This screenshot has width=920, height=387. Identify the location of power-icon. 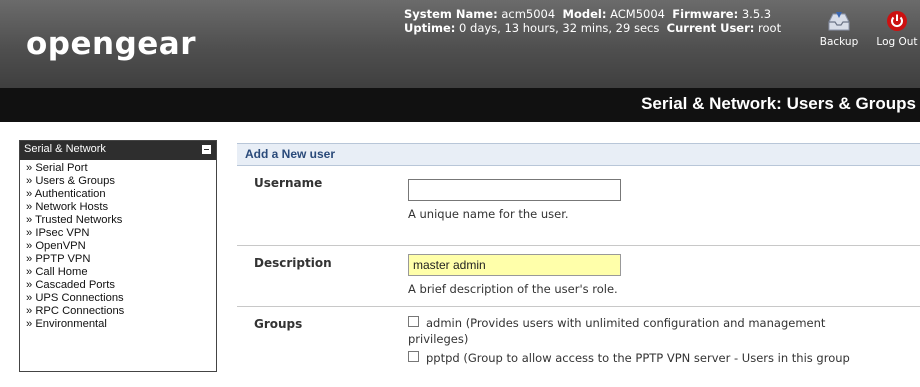
(897, 21).